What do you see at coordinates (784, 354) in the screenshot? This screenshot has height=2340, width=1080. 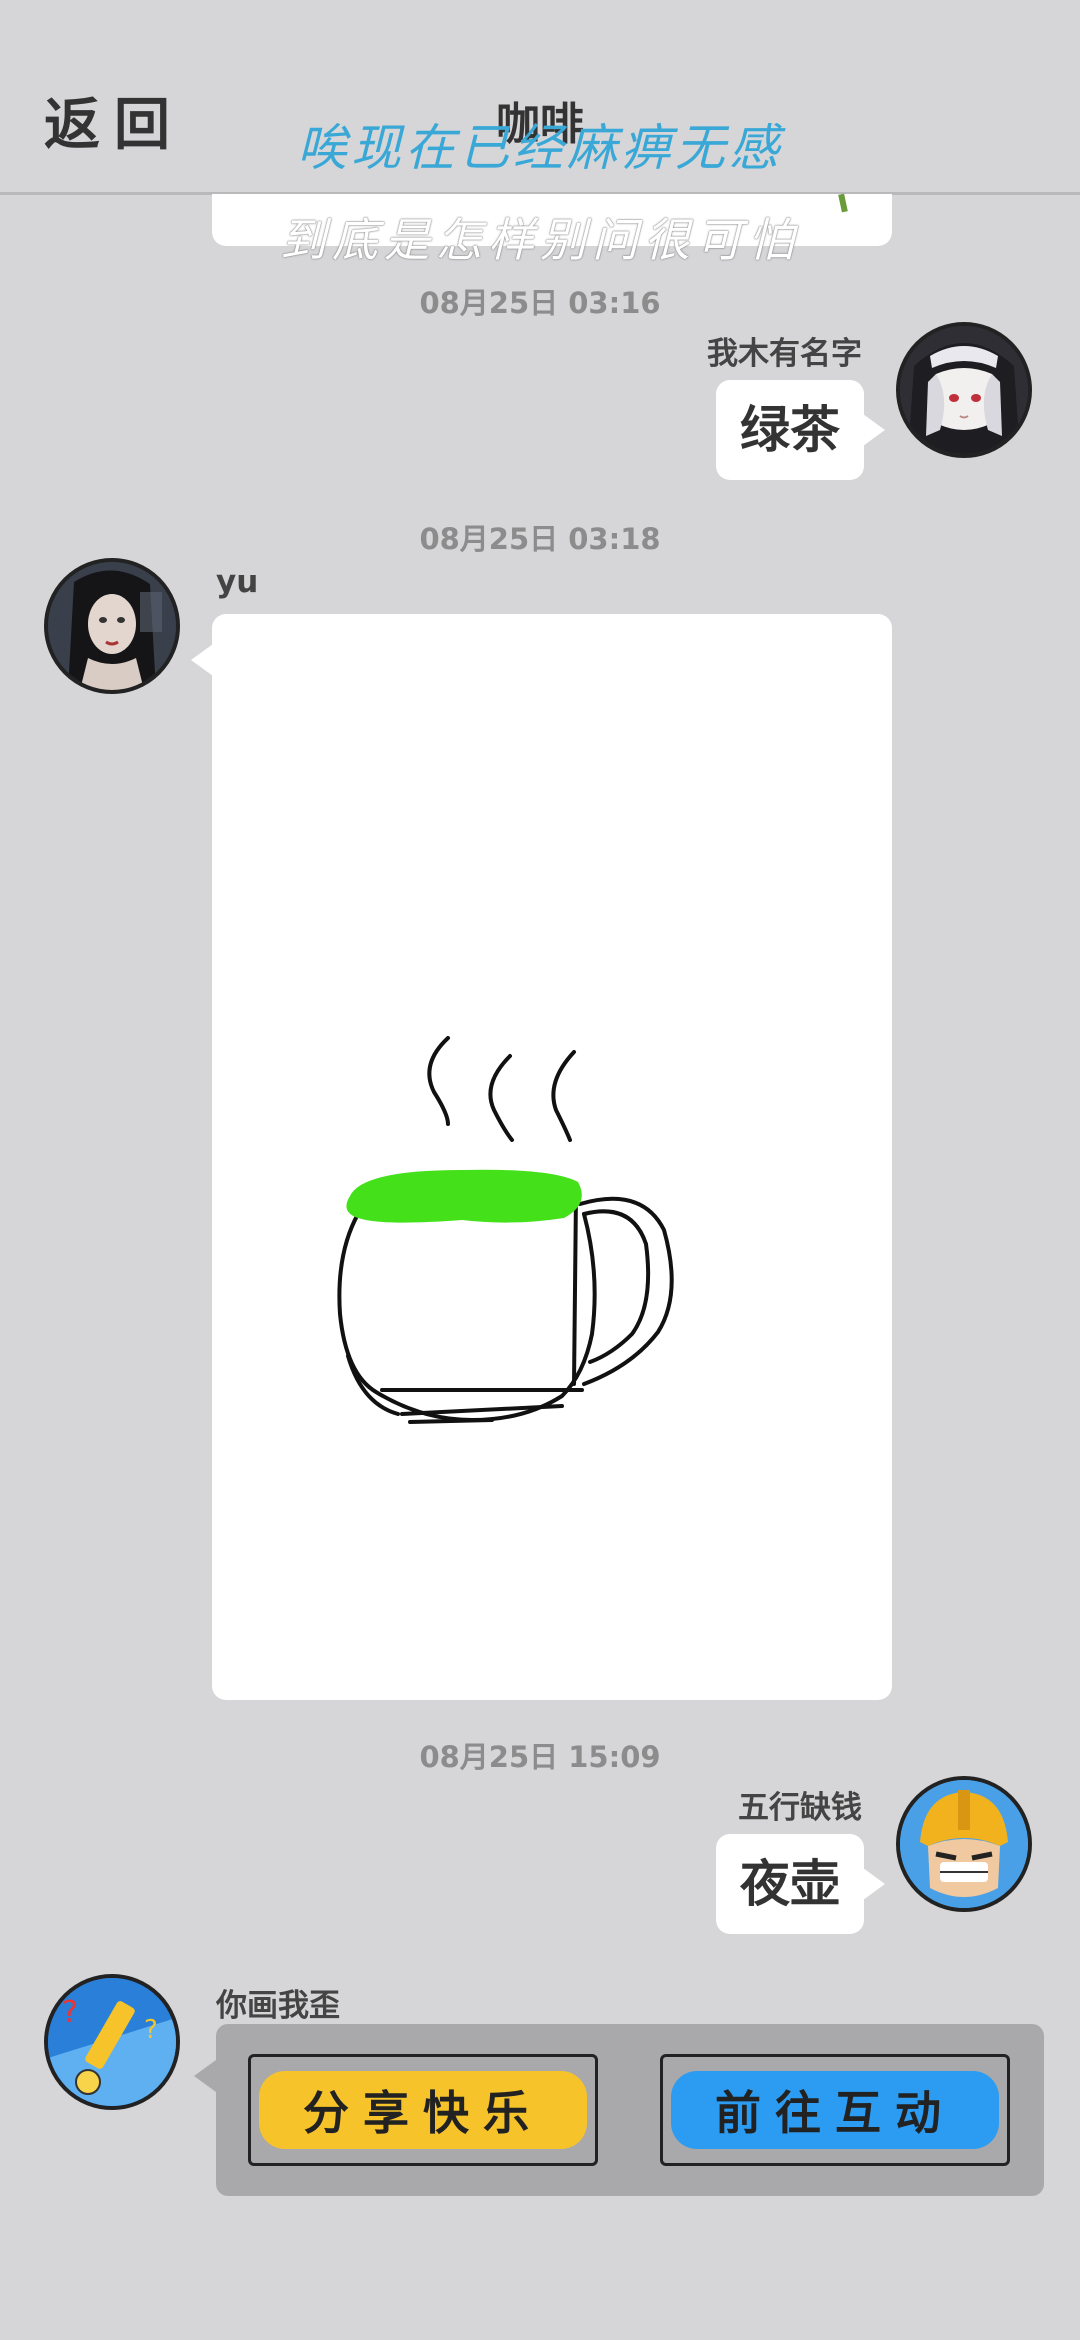 I see `message-username: 我木有名字` at bounding box center [784, 354].